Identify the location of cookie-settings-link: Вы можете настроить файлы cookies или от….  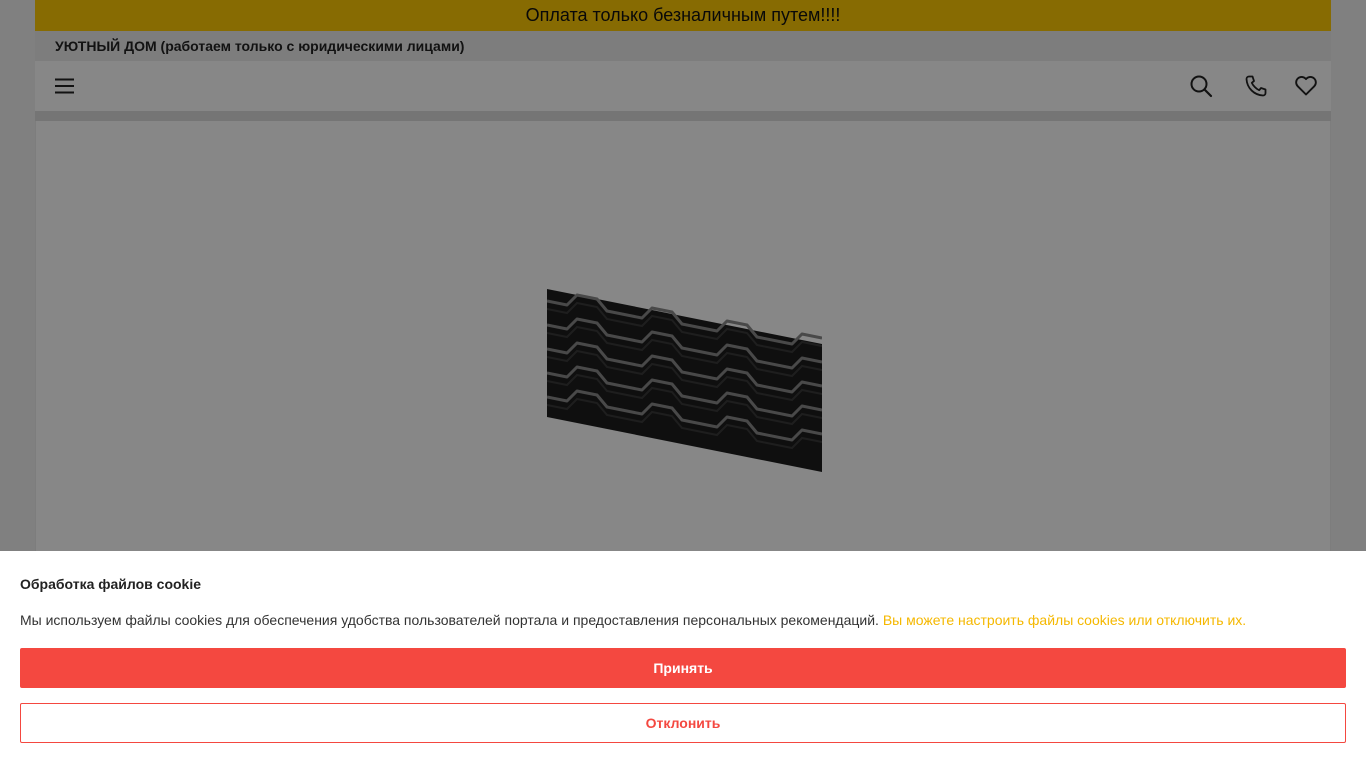
(1064, 620).